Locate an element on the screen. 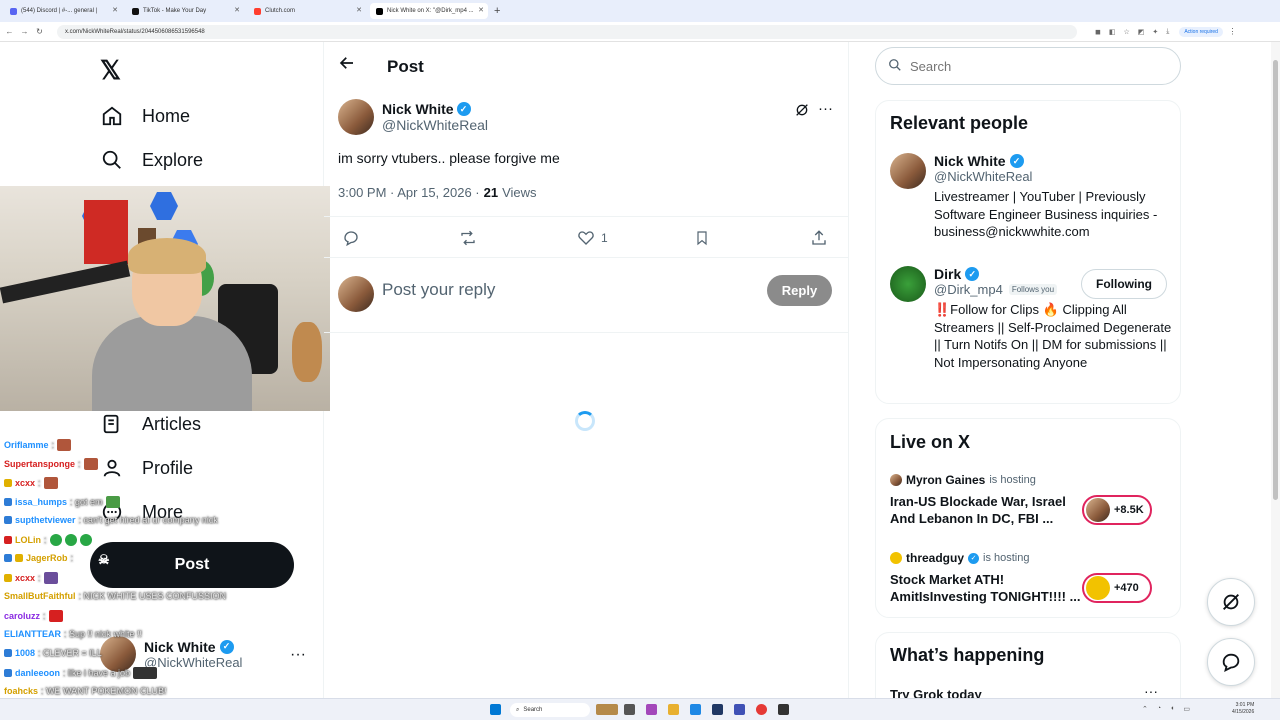  extension-icon: ◩ is located at coordinates (1141, 32).